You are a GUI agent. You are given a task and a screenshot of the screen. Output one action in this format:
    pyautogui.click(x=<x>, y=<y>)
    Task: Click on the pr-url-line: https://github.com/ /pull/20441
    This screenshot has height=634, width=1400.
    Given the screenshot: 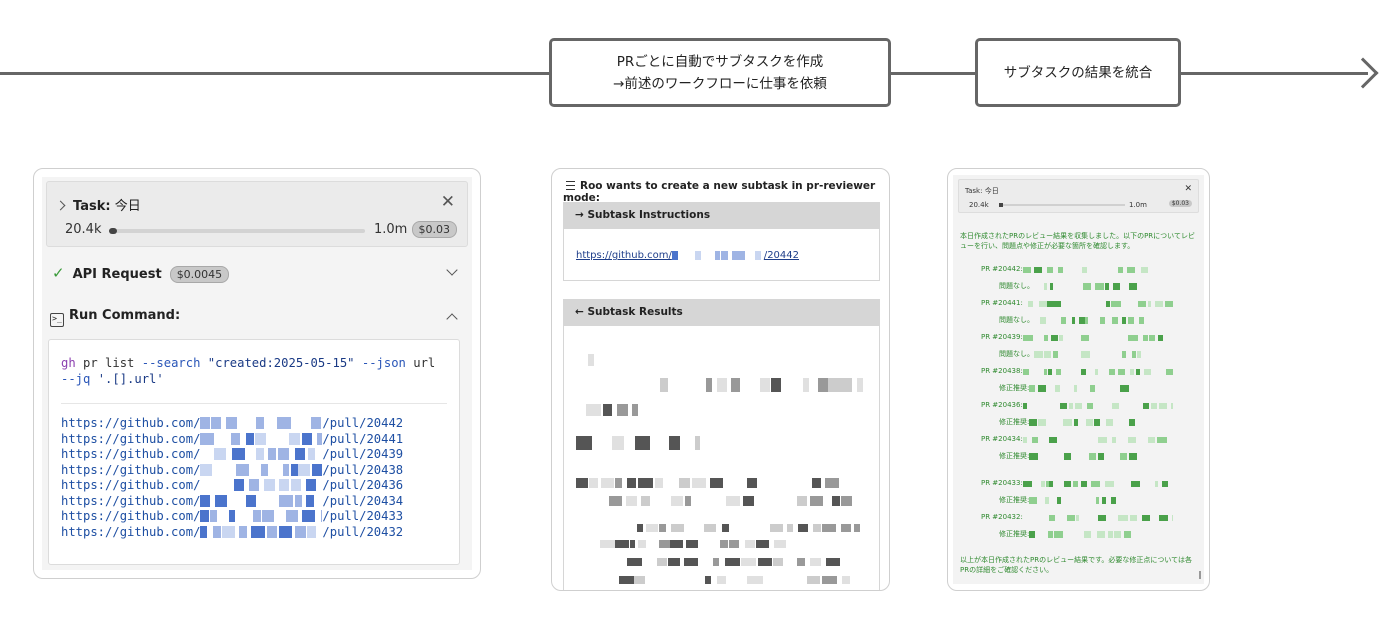 What is the action you would take?
    pyautogui.click(x=232, y=440)
    